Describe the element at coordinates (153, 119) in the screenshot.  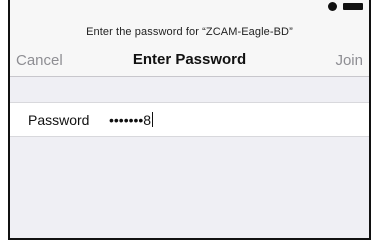
I see `text-cursor` at that location.